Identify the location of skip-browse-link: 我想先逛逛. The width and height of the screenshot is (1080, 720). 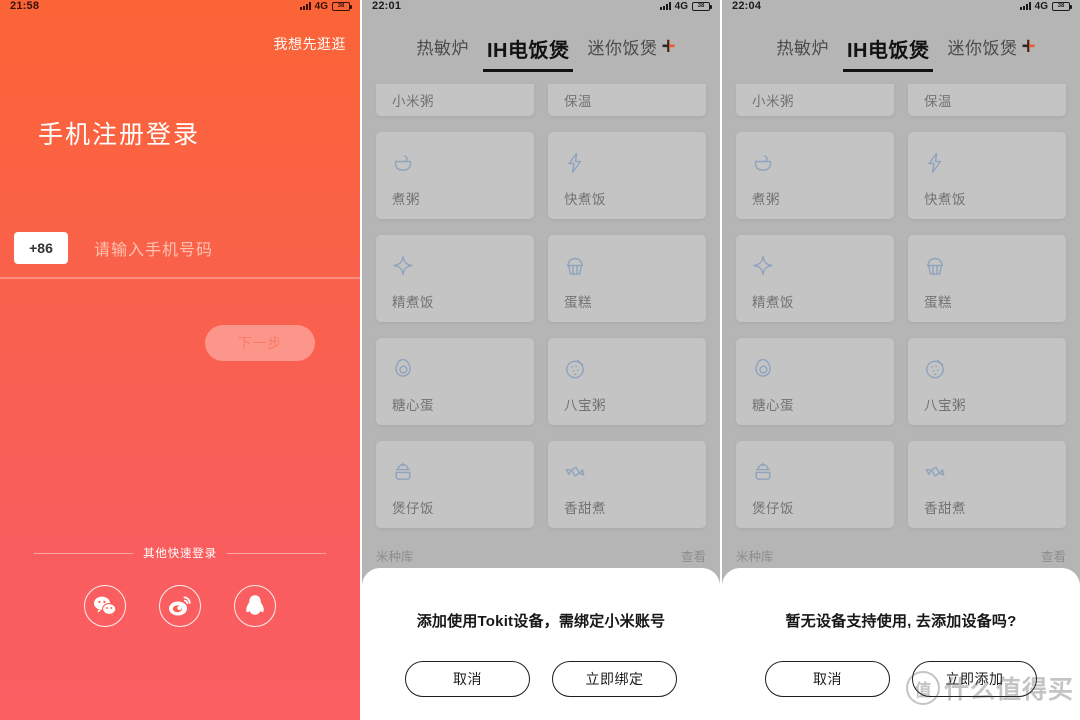
(310, 44).